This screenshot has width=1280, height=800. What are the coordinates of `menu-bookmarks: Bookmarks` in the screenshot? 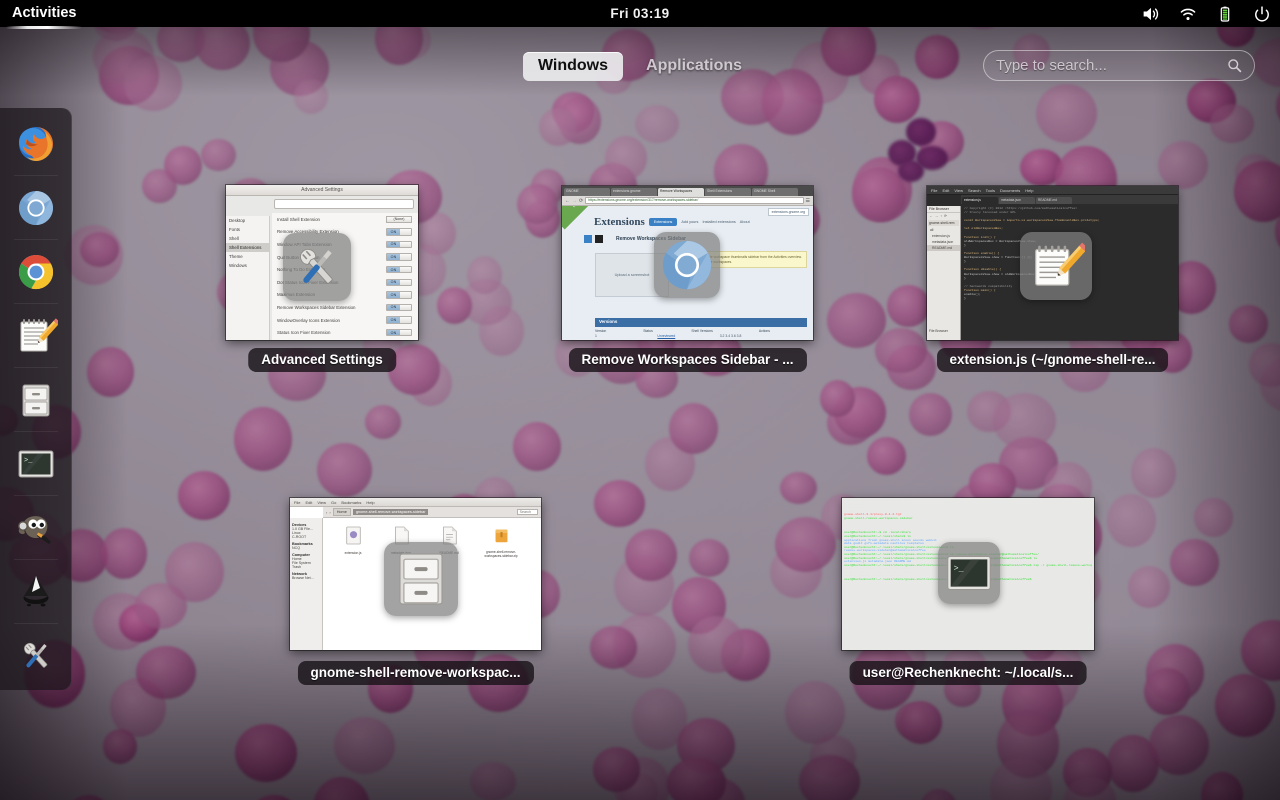 It's located at (351, 502).